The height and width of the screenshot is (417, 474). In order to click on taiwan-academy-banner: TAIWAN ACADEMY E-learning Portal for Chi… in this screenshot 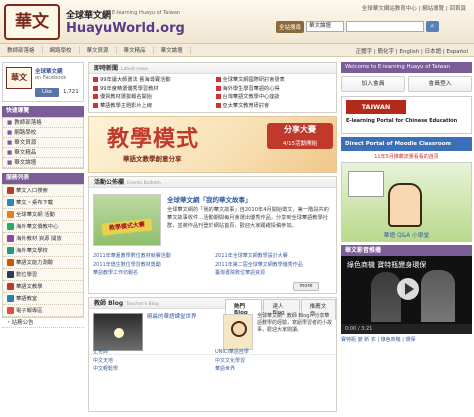, I will do `click(406, 115)`.